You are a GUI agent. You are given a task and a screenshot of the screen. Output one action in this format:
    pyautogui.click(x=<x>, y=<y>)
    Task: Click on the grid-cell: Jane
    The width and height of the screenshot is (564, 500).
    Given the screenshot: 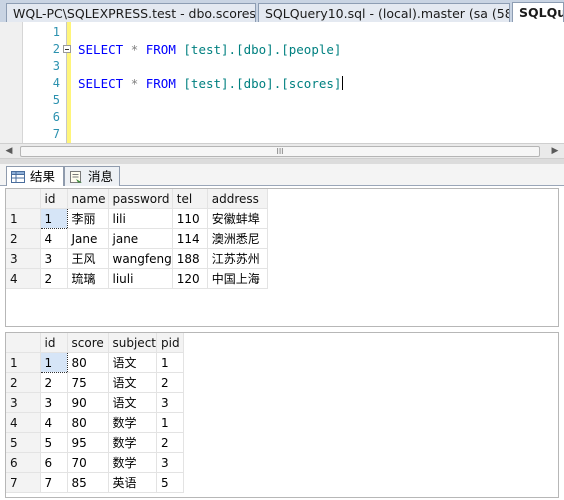 What is the action you would take?
    pyautogui.click(x=88, y=238)
    